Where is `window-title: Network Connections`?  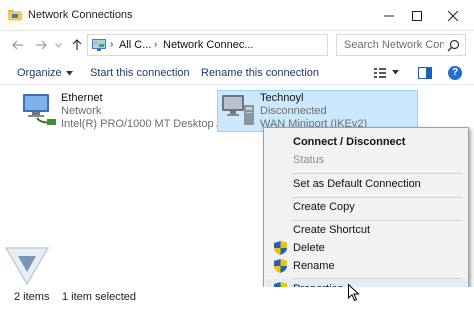 window-title: Network Connections is located at coordinates (80, 15).